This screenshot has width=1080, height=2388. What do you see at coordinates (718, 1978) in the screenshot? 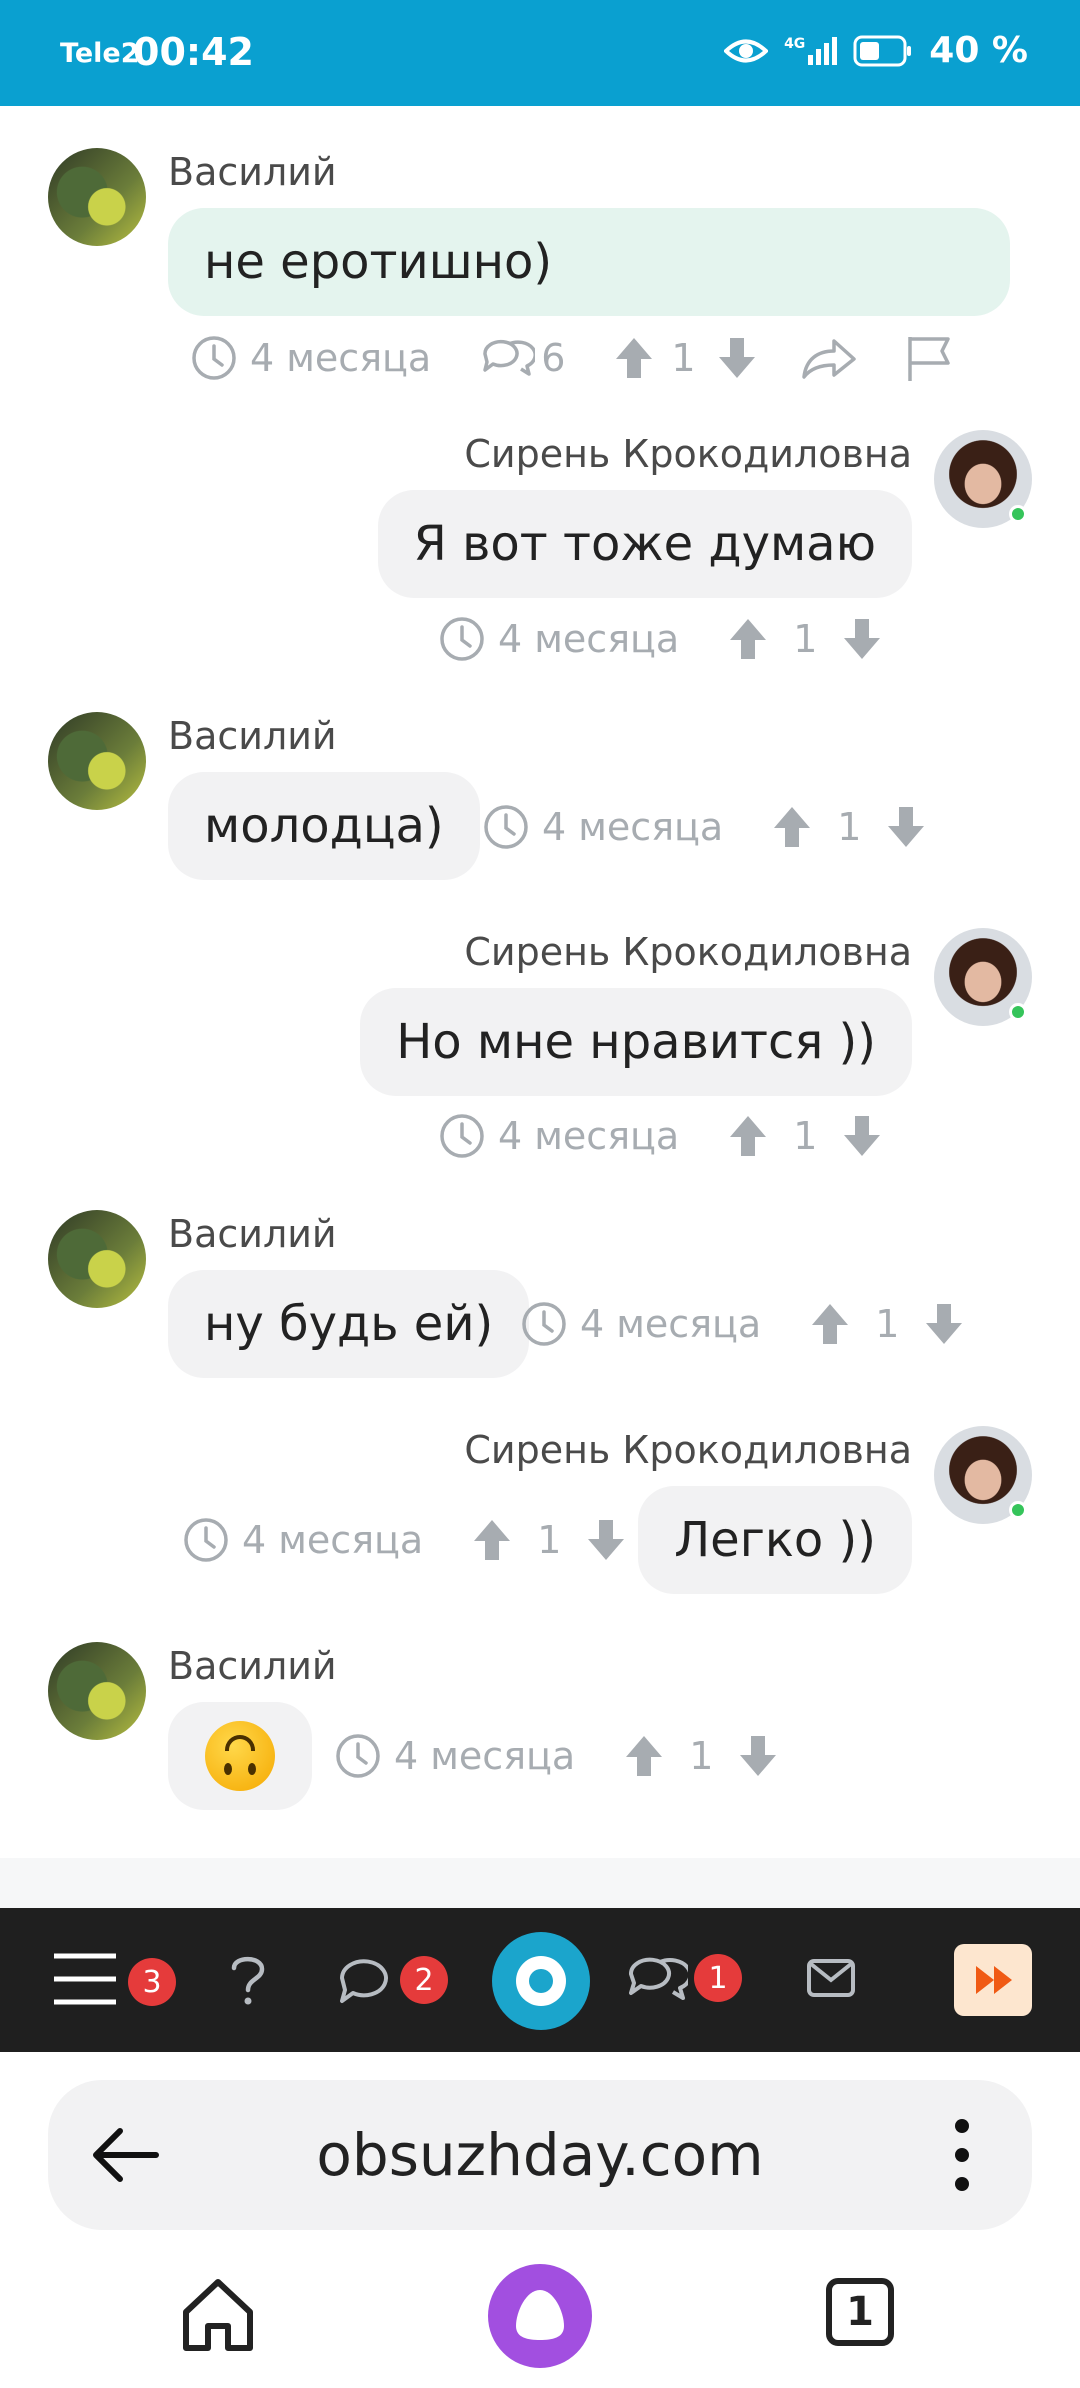
I see `comments-badge: 1` at bounding box center [718, 1978].